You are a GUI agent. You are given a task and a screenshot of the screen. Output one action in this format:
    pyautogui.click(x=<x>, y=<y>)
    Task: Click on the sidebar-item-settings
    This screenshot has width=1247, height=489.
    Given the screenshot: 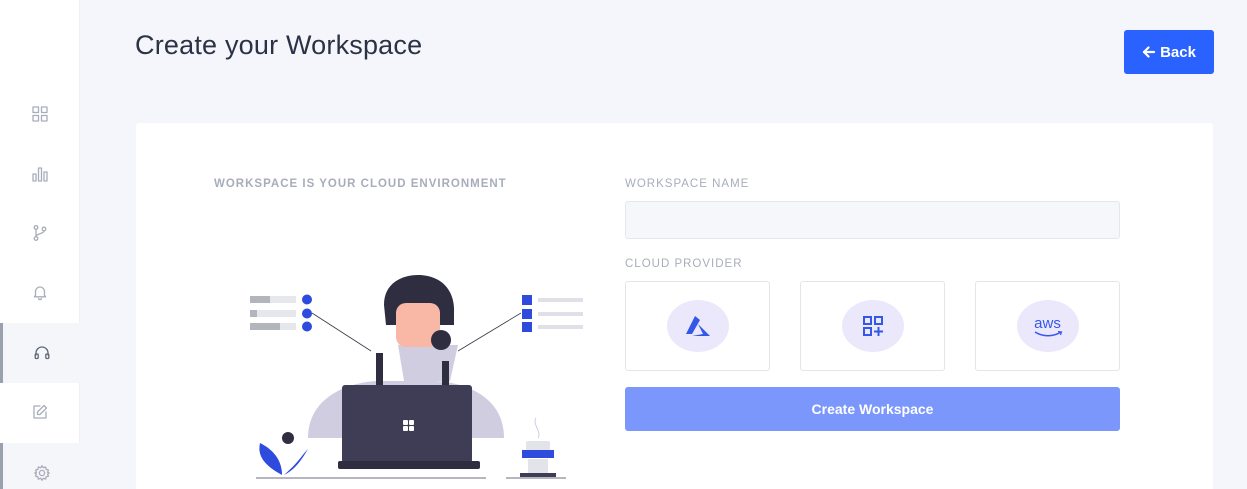 What is the action you would take?
    pyautogui.click(x=40, y=466)
    